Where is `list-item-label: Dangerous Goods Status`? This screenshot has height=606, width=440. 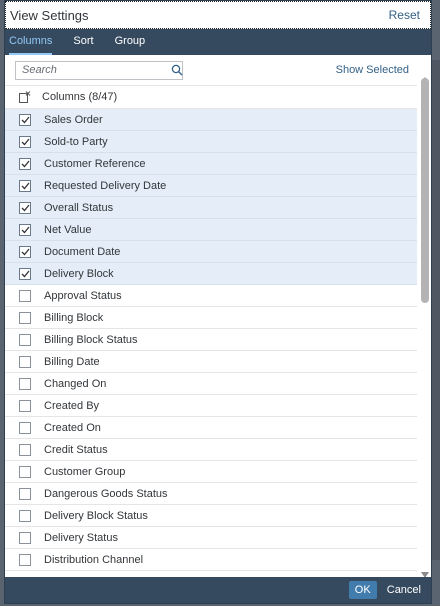 list-item-label: Dangerous Goods Status is located at coordinates (106, 493).